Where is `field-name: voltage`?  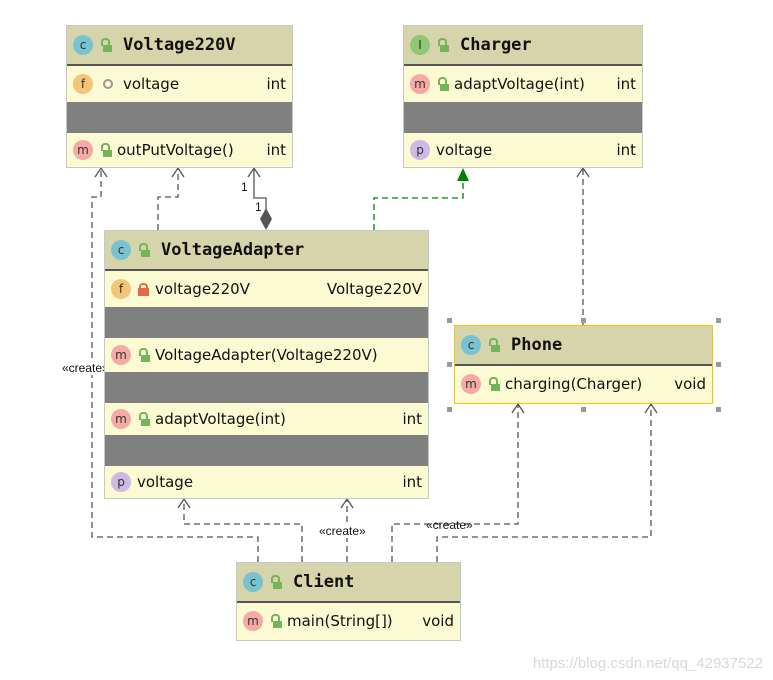 field-name: voltage is located at coordinates (151, 84).